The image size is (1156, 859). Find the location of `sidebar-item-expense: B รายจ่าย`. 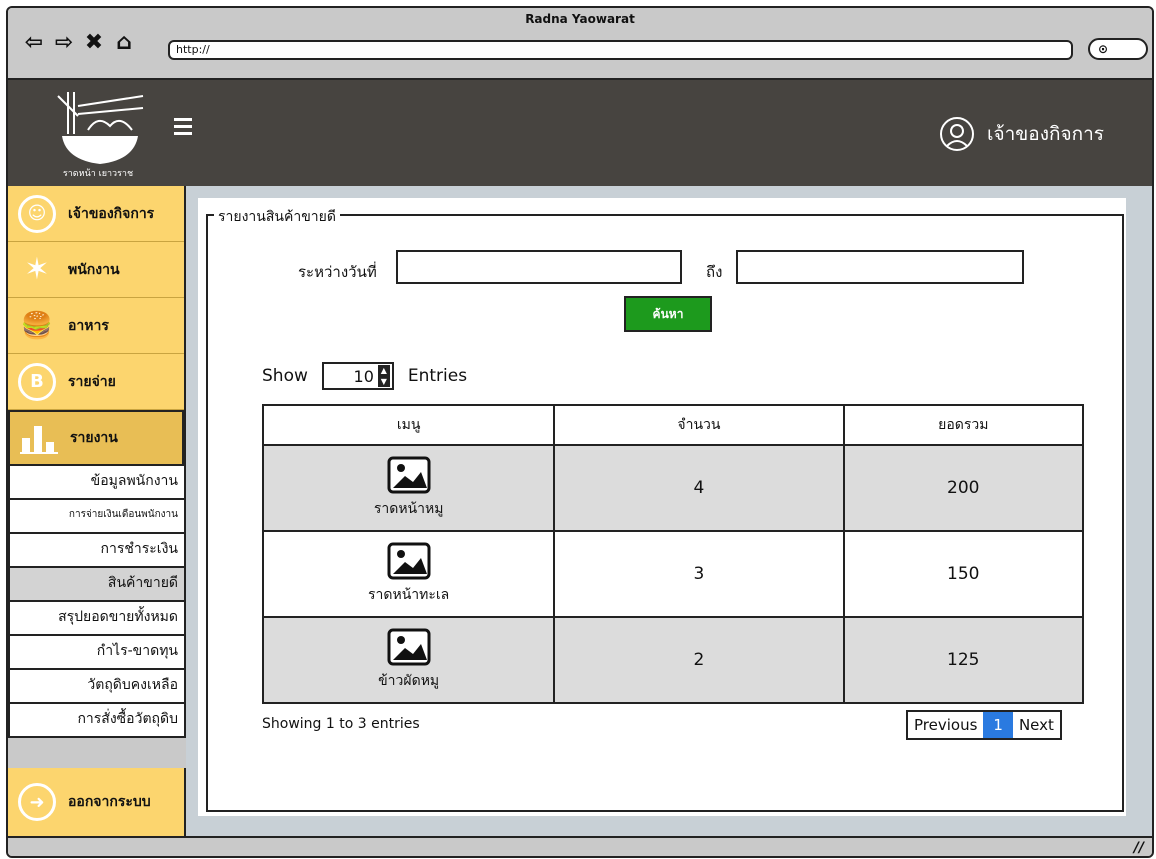

sidebar-item-expense: B รายจ่าย is located at coordinates (96, 382).